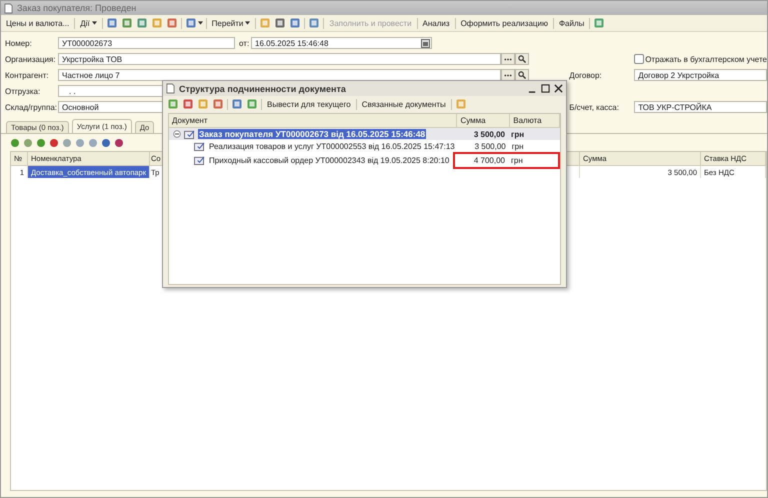 Image resolution: width=768 pixels, height=498 pixels. What do you see at coordinates (31, 107) in the screenshot?
I see `field-label: Склад/группа:` at bounding box center [31, 107].